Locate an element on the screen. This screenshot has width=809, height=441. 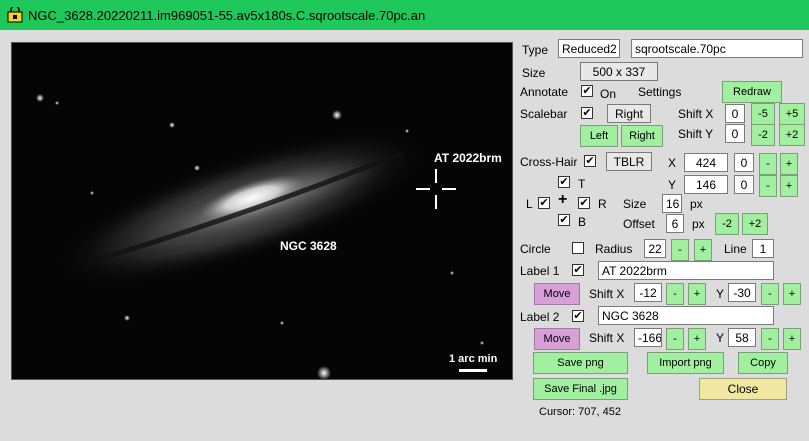
scalebar-shift-x-label: Shift X is located at coordinates (696, 114).